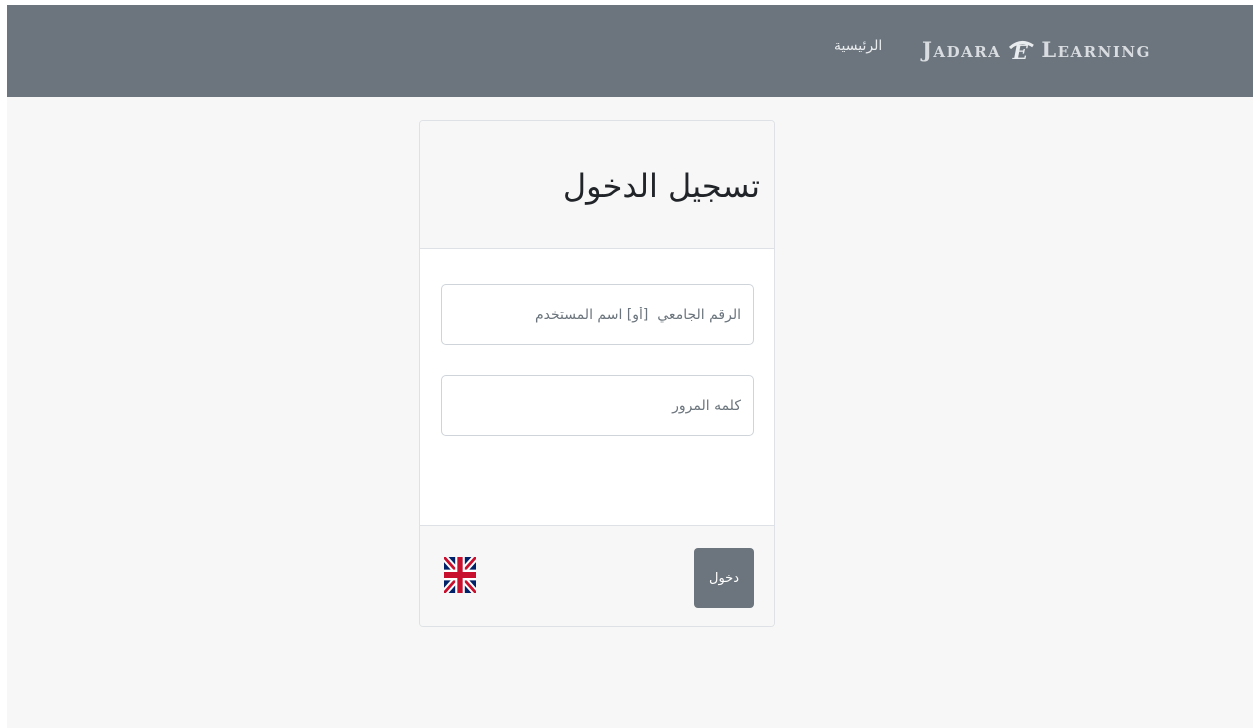 This screenshot has width=1253, height=728. I want to click on password-input, so click(597, 405).